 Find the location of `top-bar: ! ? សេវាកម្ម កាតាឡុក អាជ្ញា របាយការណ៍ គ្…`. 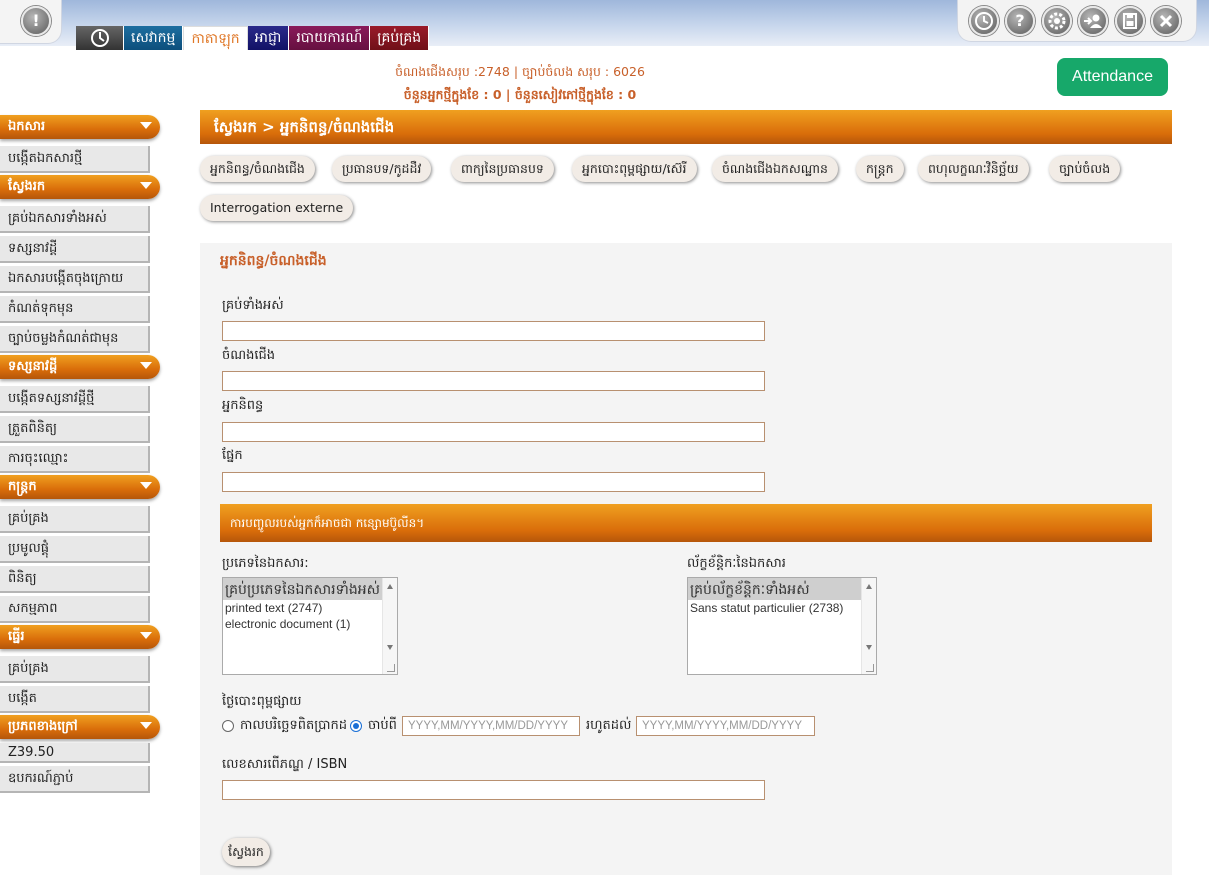

top-bar: ! ? សេវាកម្ម កាតាឡុក អាជ្ញា របាយការណ៍ គ្… is located at coordinates (604, 25).